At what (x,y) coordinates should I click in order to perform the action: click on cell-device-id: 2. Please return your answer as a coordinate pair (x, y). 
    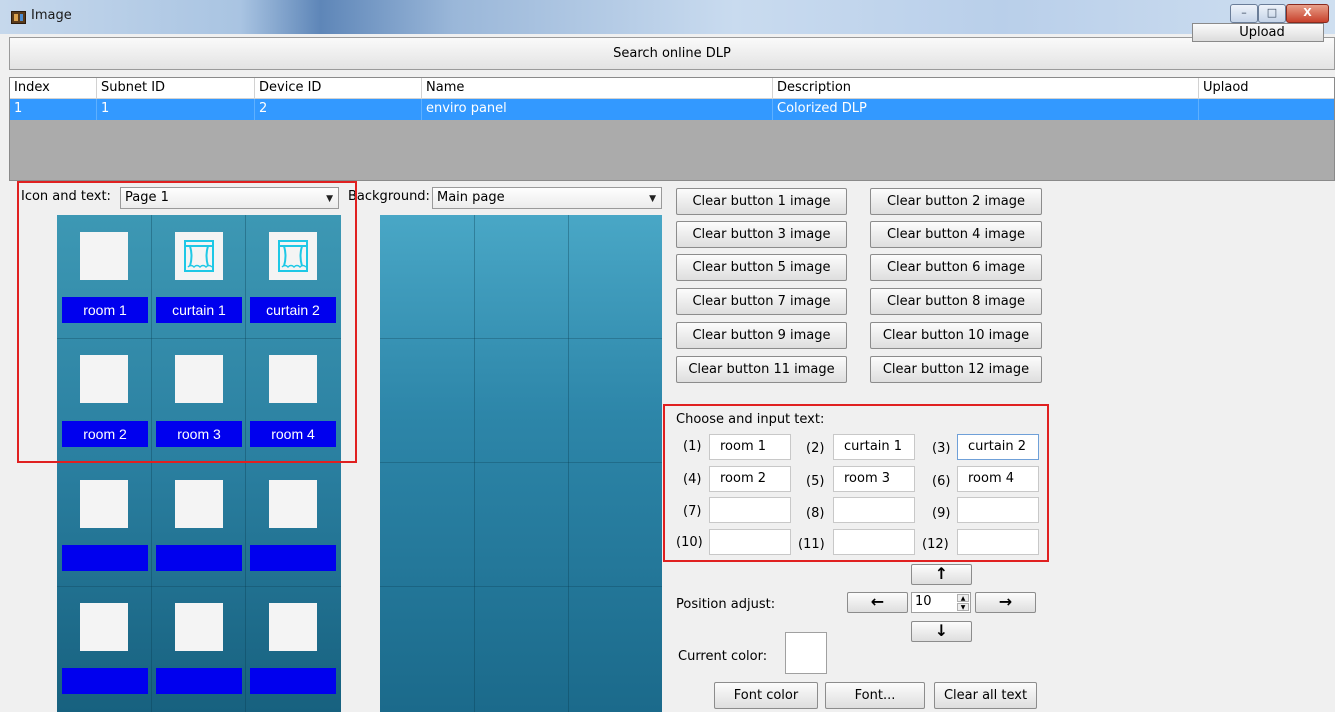
    Looking at the image, I should click on (338, 109).